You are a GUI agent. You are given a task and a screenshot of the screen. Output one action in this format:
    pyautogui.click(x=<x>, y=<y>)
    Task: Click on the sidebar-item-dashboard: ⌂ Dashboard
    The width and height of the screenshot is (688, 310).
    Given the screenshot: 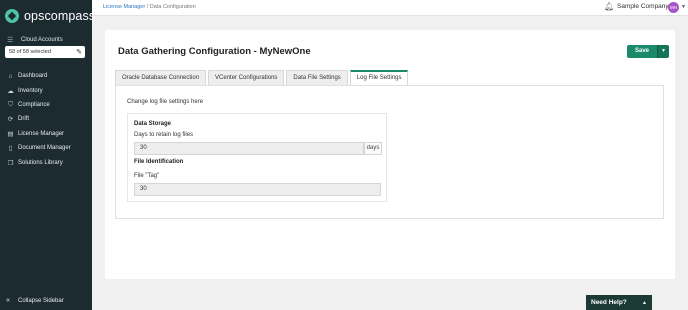 What is the action you would take?
    pyautogui.click(x=46, y=76)
    